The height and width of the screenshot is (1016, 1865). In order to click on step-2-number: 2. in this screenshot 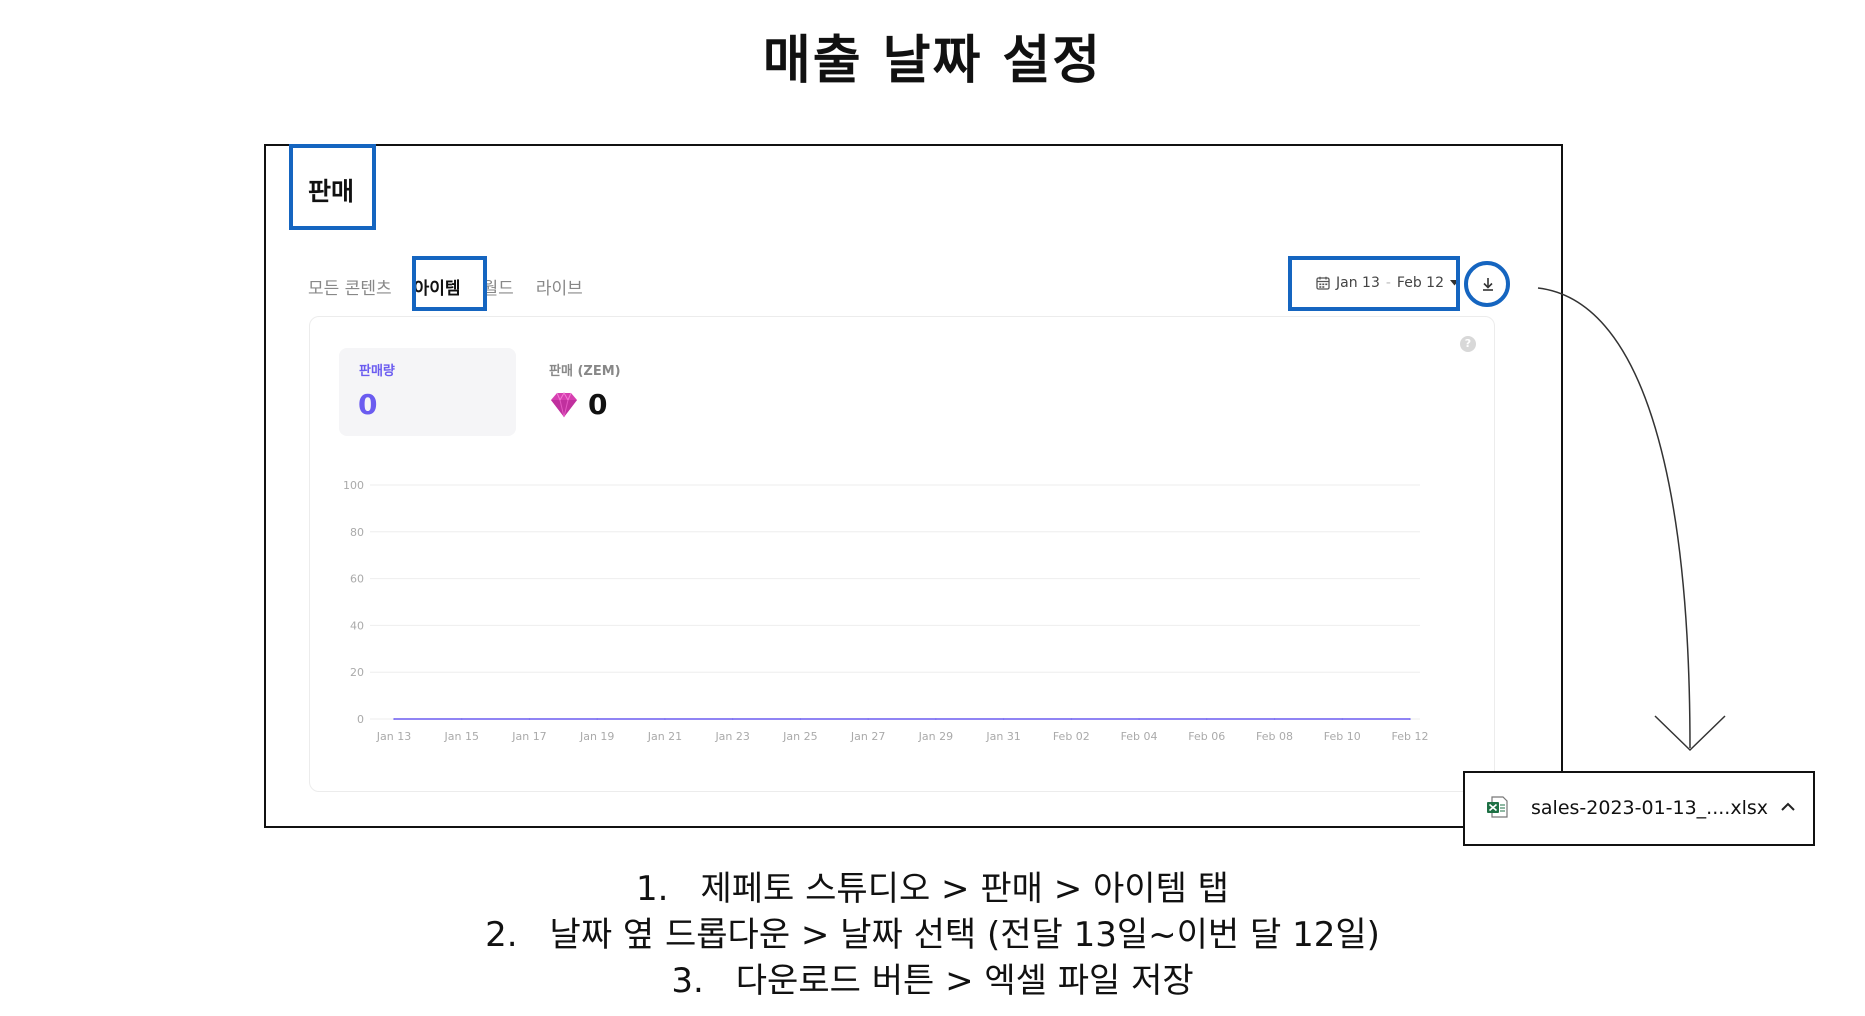, I will do `click(501, 935)`.